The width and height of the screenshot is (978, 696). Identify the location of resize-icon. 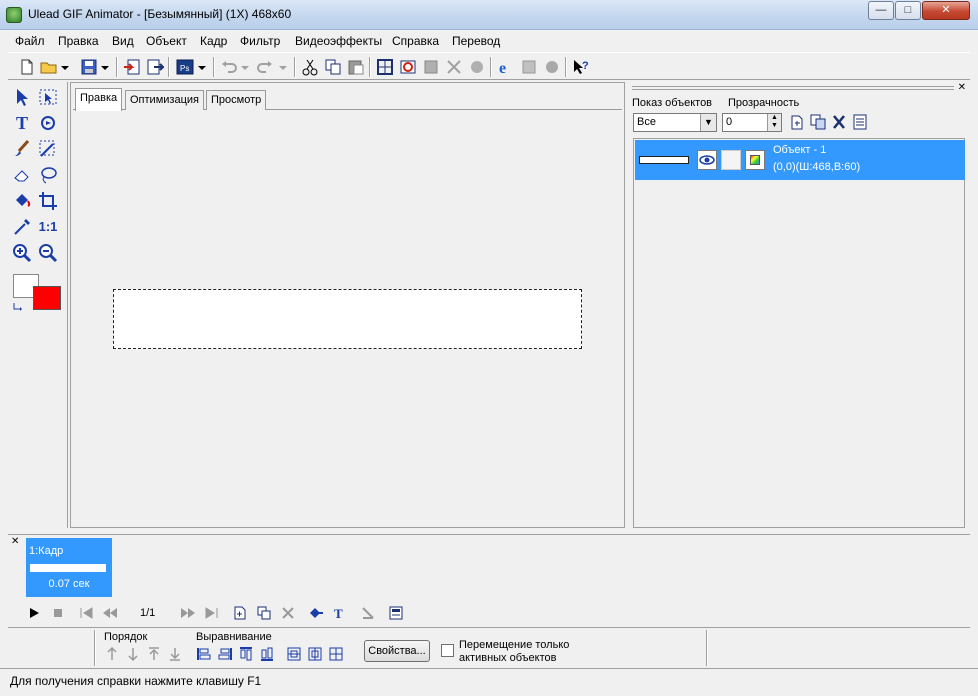
(408, 67).